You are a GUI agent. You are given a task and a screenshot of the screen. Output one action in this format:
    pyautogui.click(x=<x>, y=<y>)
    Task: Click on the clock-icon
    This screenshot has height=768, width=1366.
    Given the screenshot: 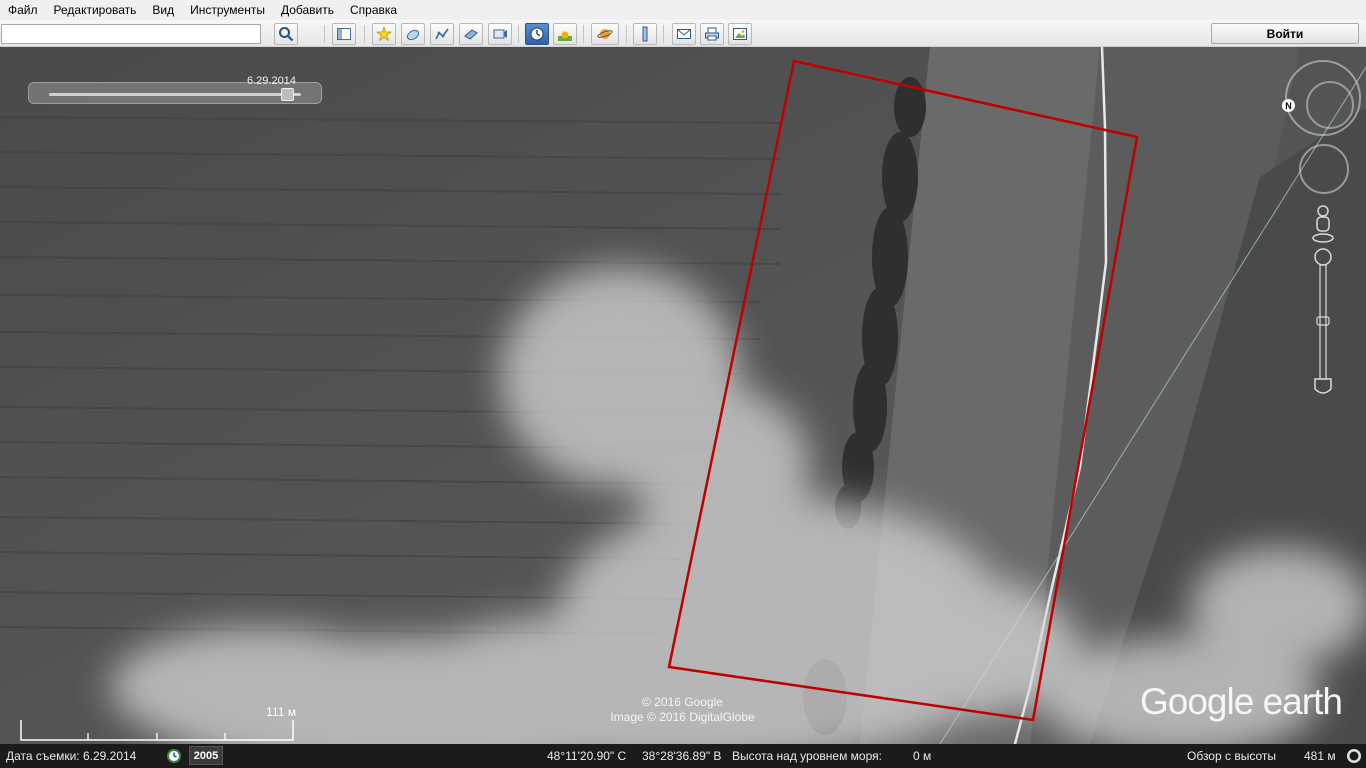 What is the action you would take?
    pyautogui.click(x=537, y=34)
    